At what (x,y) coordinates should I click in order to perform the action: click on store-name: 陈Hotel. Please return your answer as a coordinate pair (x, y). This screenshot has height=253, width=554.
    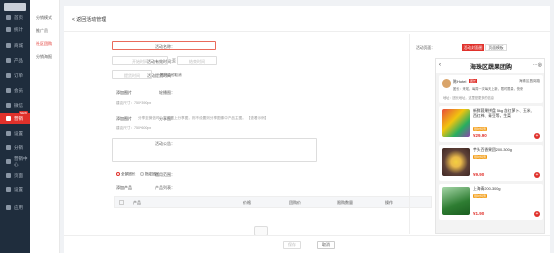
    Looking at the image, I should click on (460, 81).